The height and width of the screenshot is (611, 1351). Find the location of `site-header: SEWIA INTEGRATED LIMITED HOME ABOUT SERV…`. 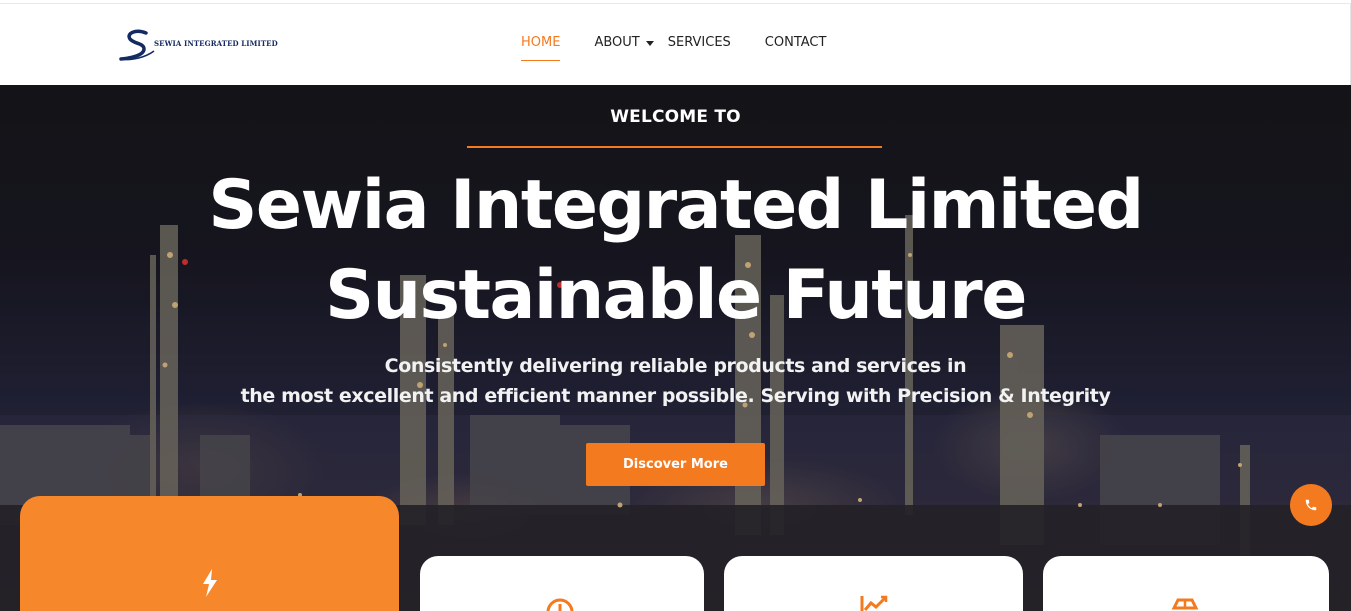

site-header: SEWIA INTEGRATED LIMITED HOME ABOUT SERV… is located at coordinates (675, 44).